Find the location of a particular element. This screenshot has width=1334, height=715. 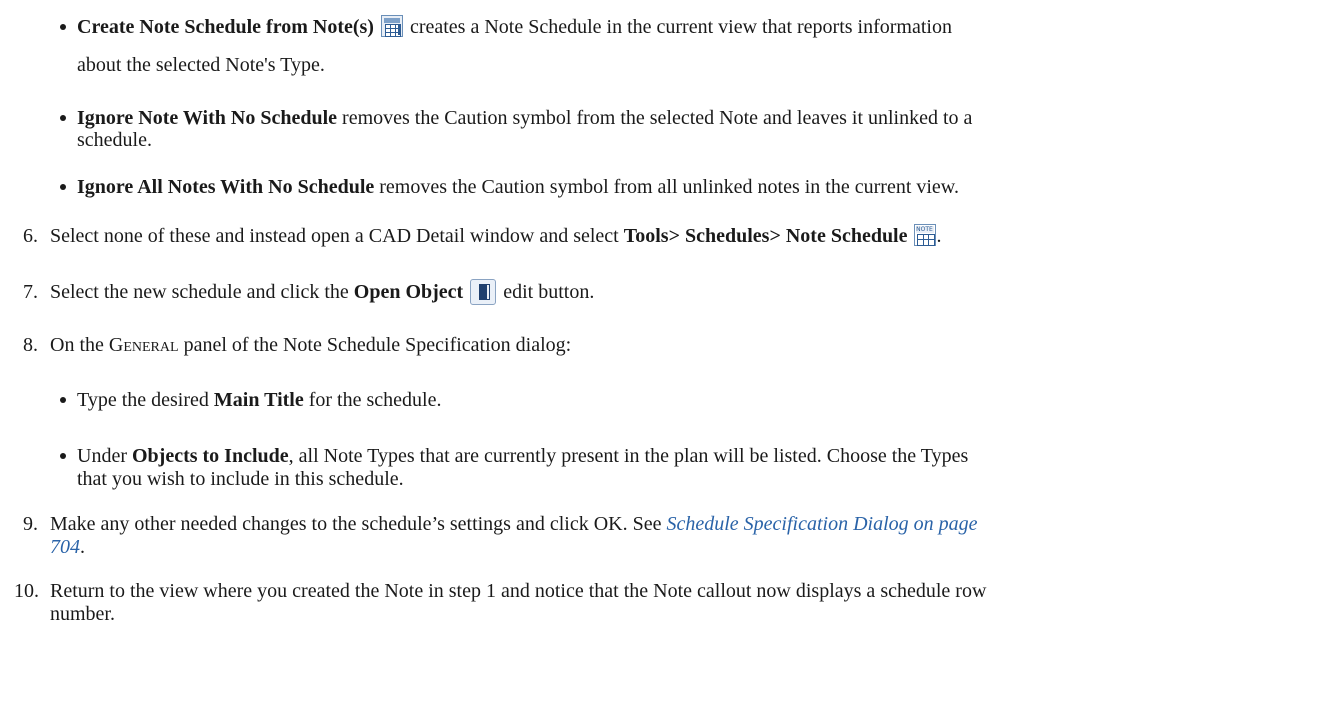

step-number: 8. is located at coordinates (30, 345).